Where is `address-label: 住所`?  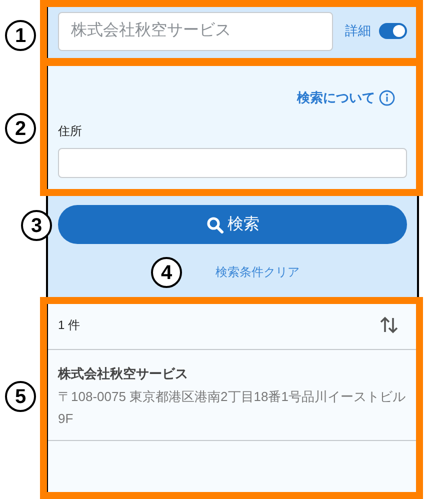 address-label: 住所 is located at coordinates (70, 131).